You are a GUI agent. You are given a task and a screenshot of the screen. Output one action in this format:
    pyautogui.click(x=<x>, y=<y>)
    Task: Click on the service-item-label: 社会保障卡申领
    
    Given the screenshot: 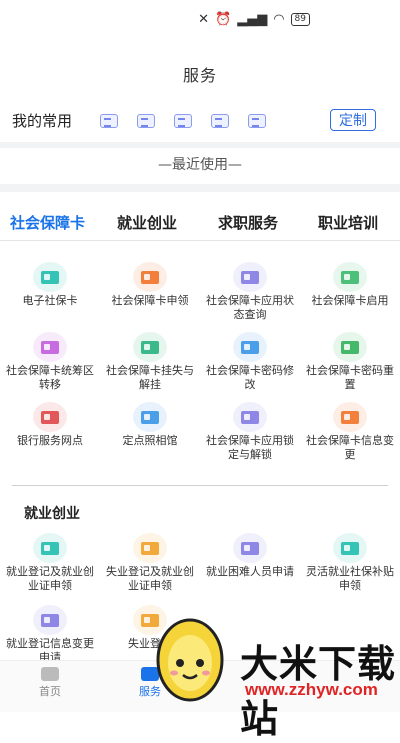 What is the action you would take?
    pyautogui.click(x=150, y=300)
    